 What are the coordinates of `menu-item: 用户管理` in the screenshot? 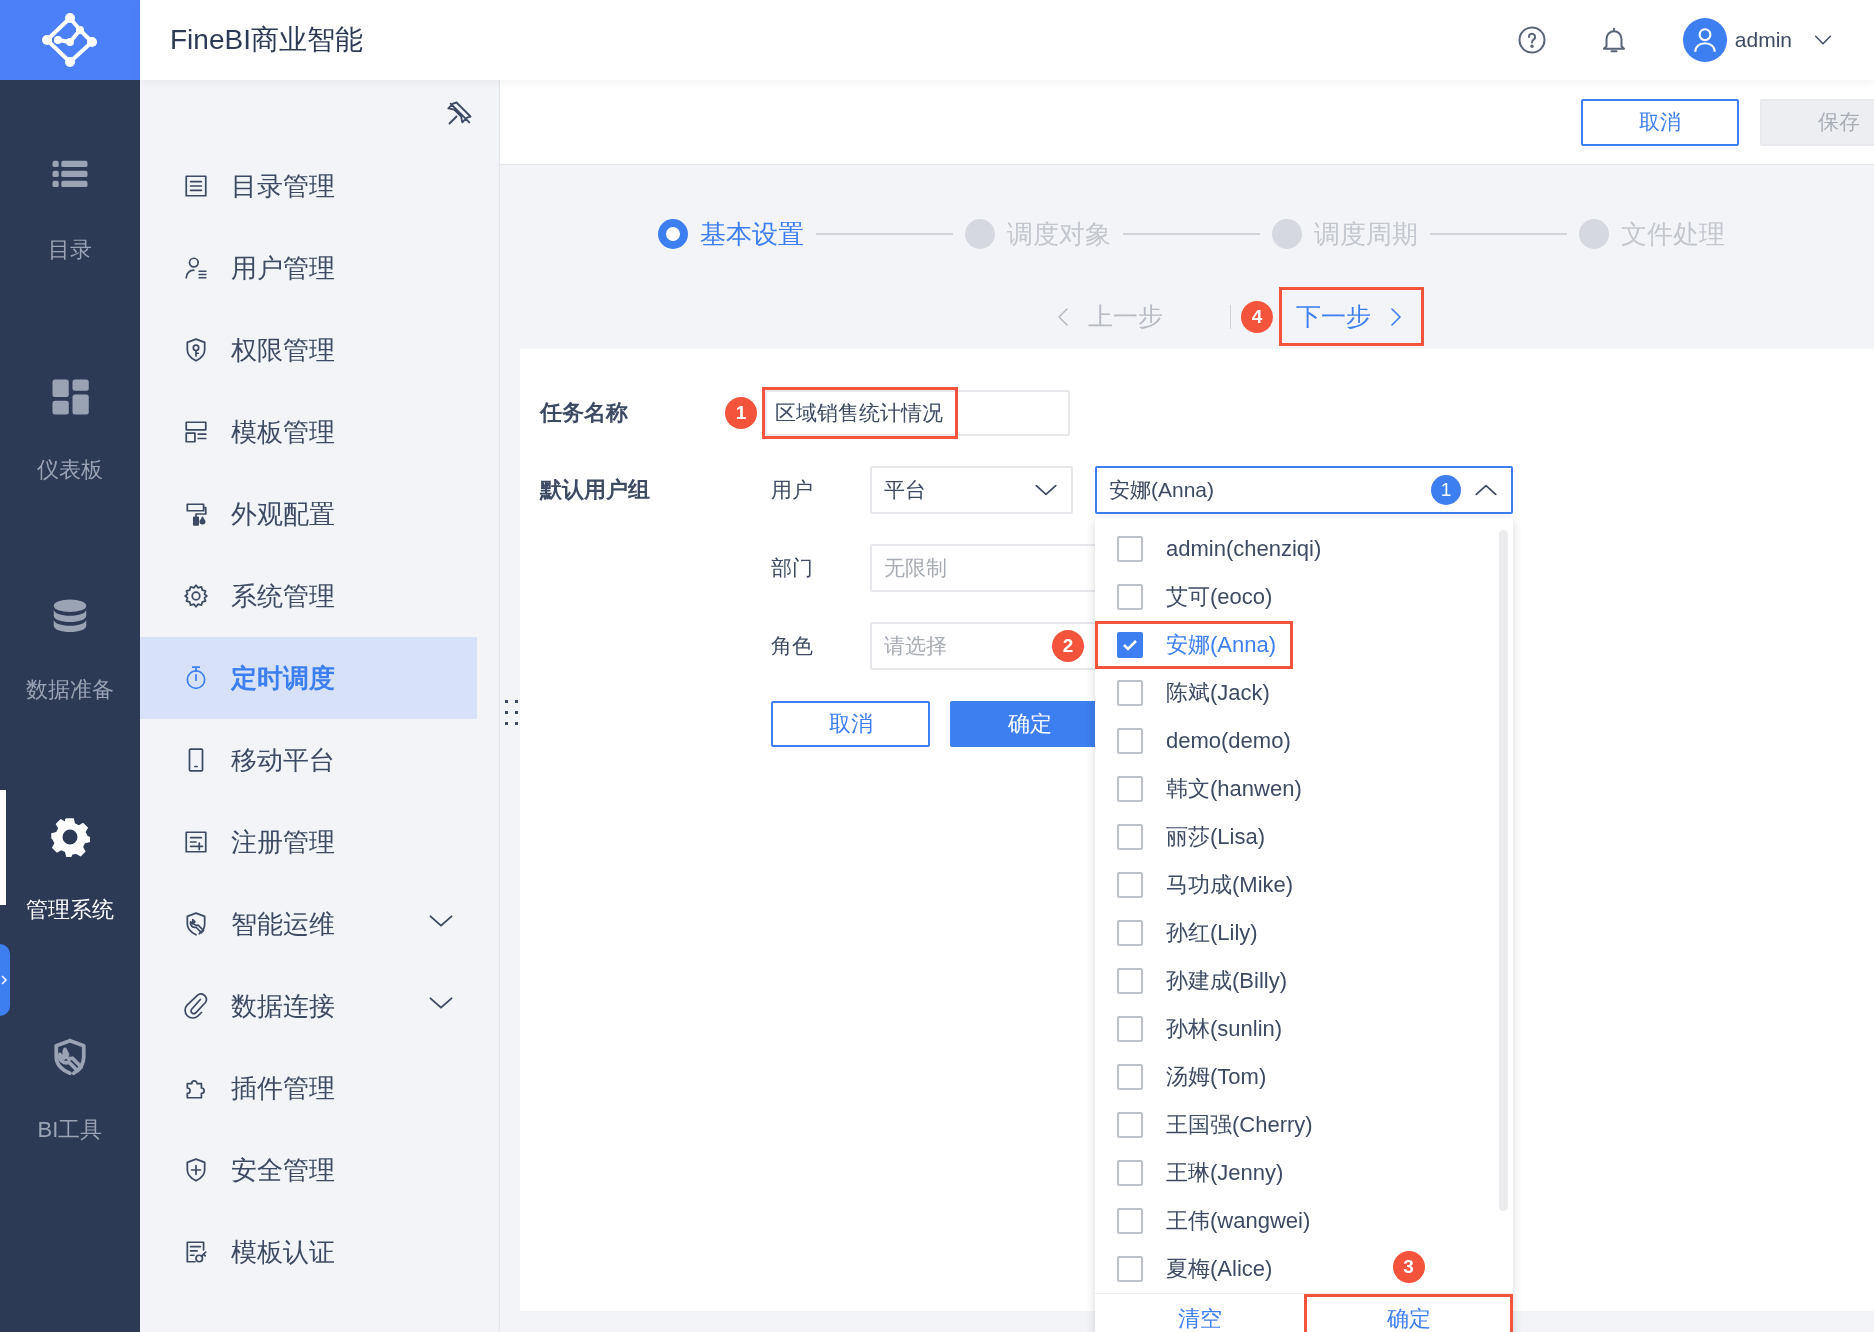 It's located at (308, 268).